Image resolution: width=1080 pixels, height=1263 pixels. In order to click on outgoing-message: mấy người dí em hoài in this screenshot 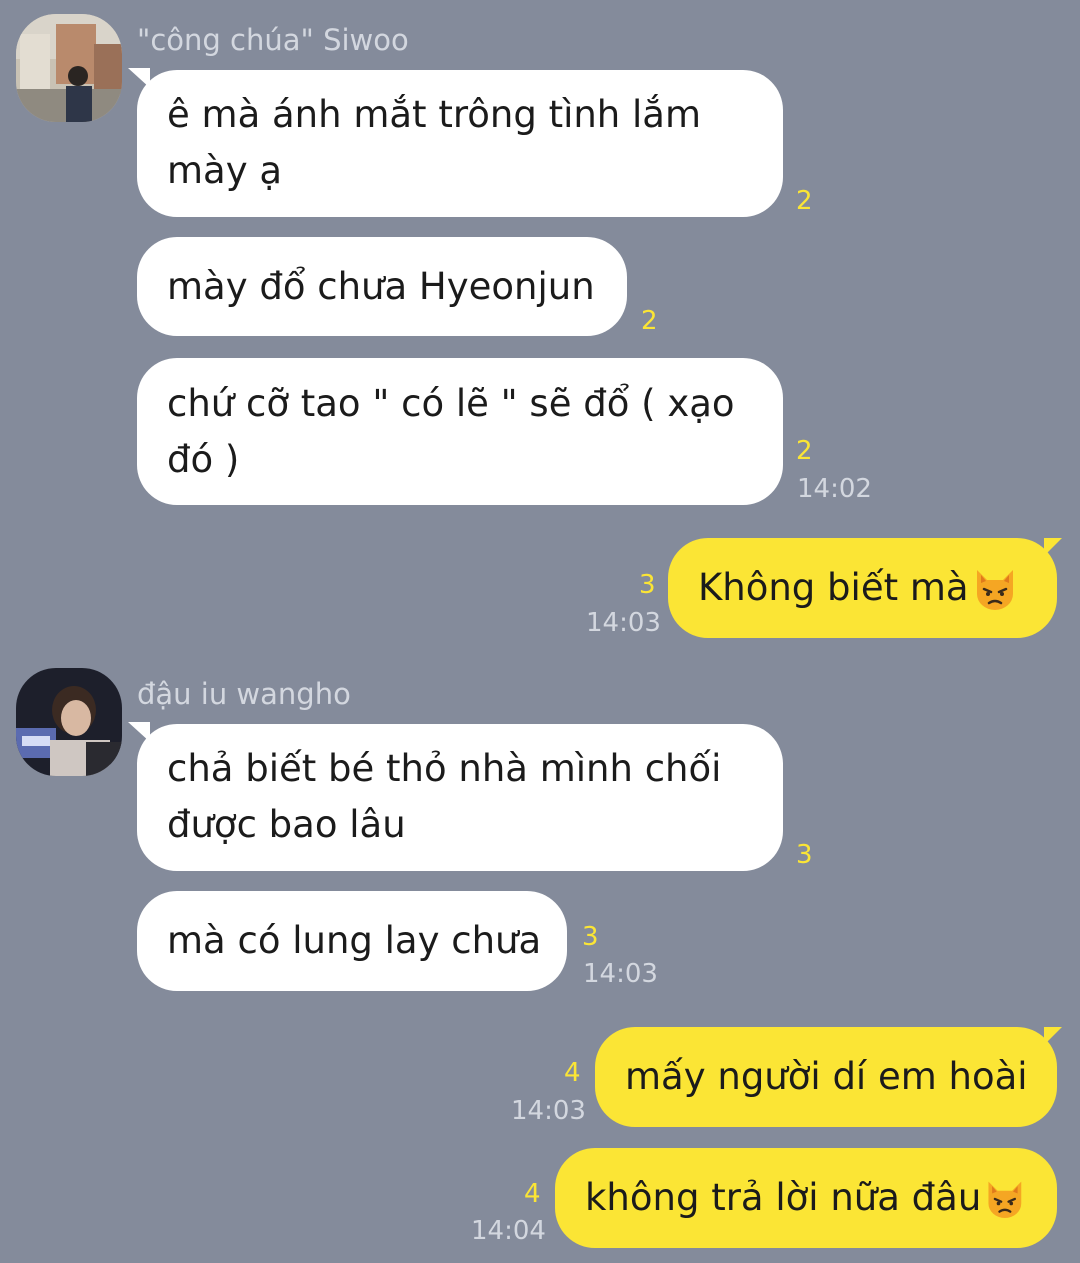, I will do `click(826, 1077)`.